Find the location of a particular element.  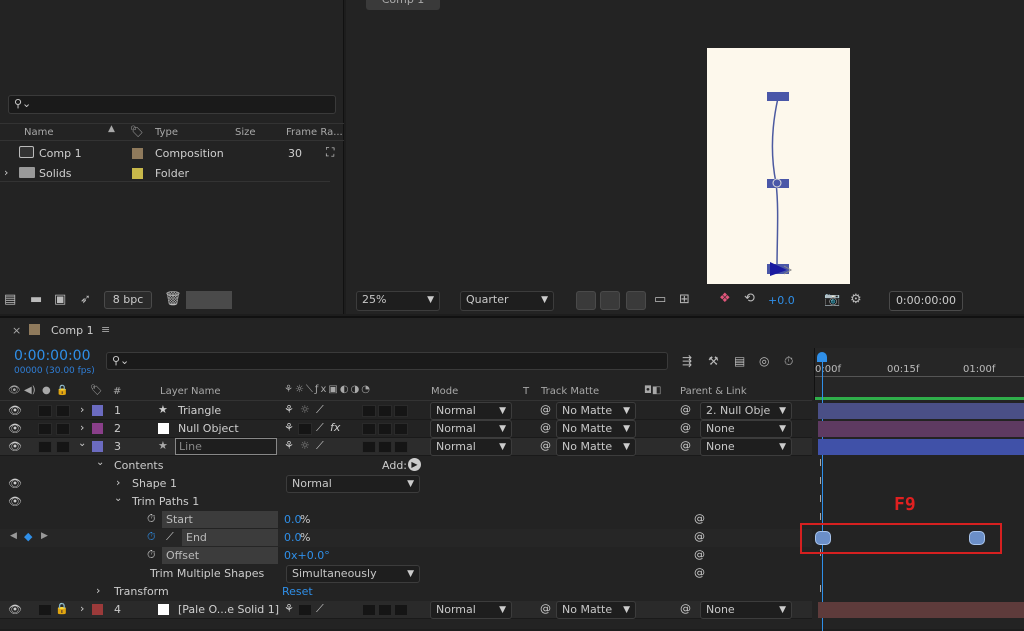

show-snapshot-icon: ⚙ is located at coordinates (856, 299).